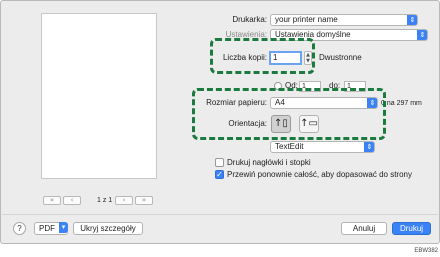 The image size is (440, 257). What do you see at coordinates (219, 174) in the screenshot?
I see `rewrap-checkbox: ✓` at bounding box center [219, 174].